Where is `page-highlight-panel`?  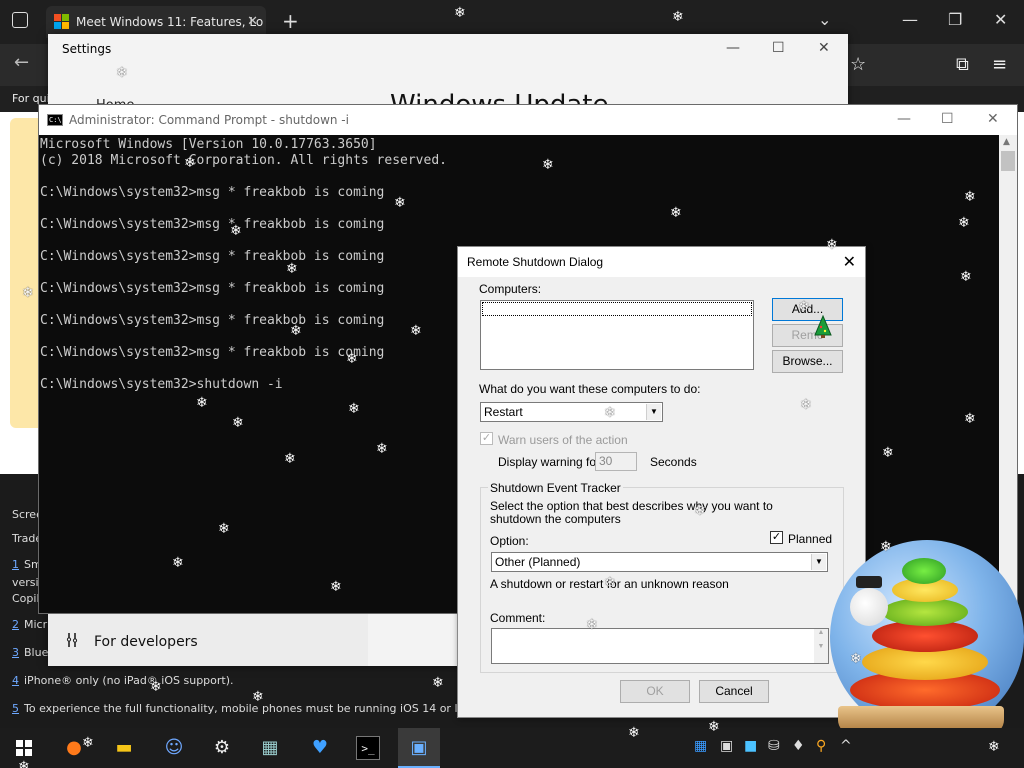 page-highlight-panel is located at coordinates (25, 273).